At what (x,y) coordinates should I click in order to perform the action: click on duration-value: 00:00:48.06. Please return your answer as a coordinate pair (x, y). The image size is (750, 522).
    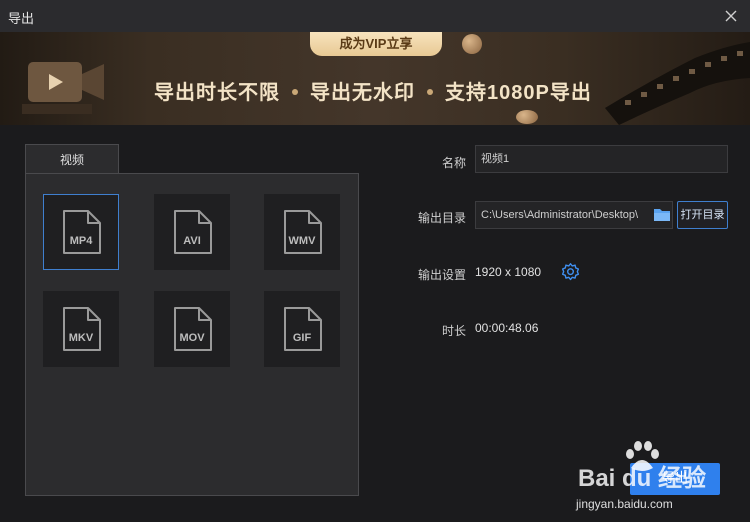
    Looking at the image, I should click on (507, 328).